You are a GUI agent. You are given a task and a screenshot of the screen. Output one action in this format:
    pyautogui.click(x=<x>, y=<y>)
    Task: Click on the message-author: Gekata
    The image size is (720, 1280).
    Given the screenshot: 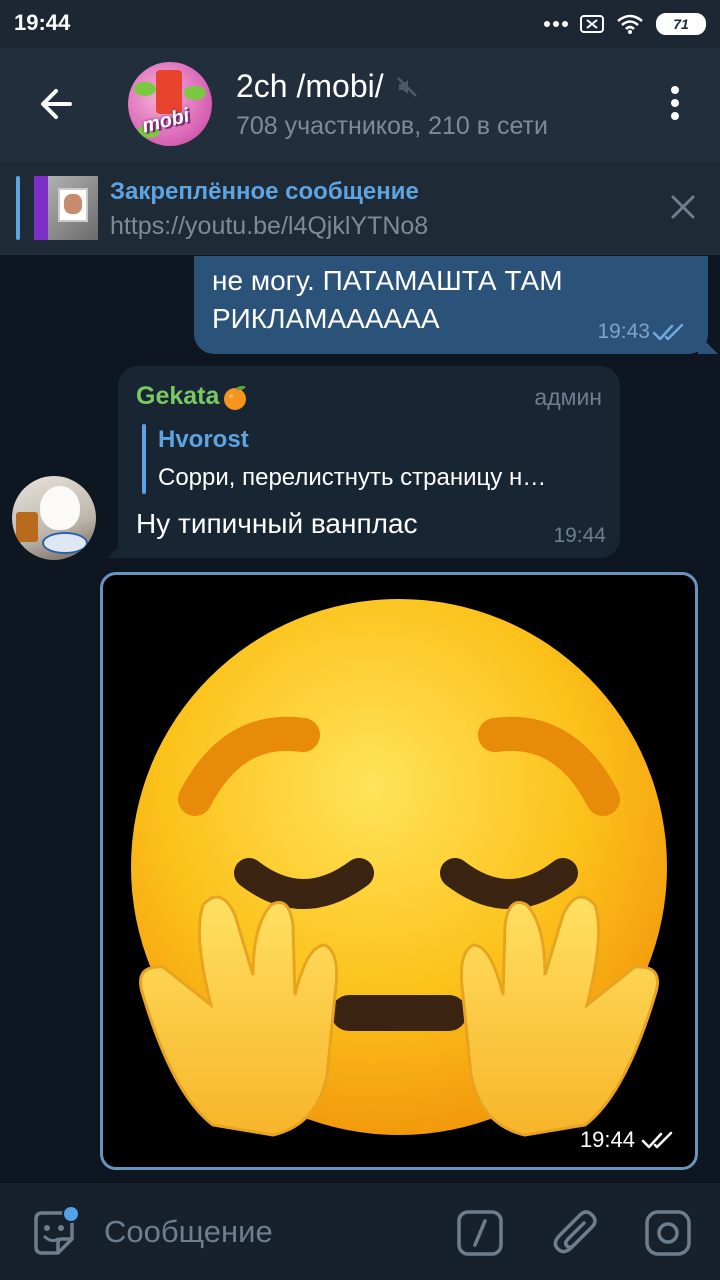 What is the action you would take?
    pyautogui.click(x=192, y=396)
    